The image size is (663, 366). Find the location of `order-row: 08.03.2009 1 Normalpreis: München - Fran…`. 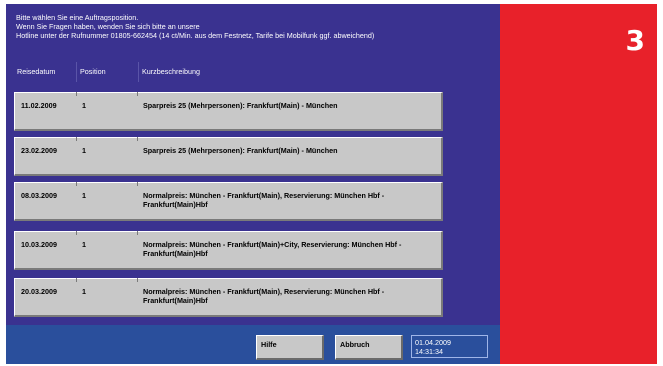

order-row: 08.03.2009 1 Normalpreis: München - Fran… is located at coordinates (228, 201).